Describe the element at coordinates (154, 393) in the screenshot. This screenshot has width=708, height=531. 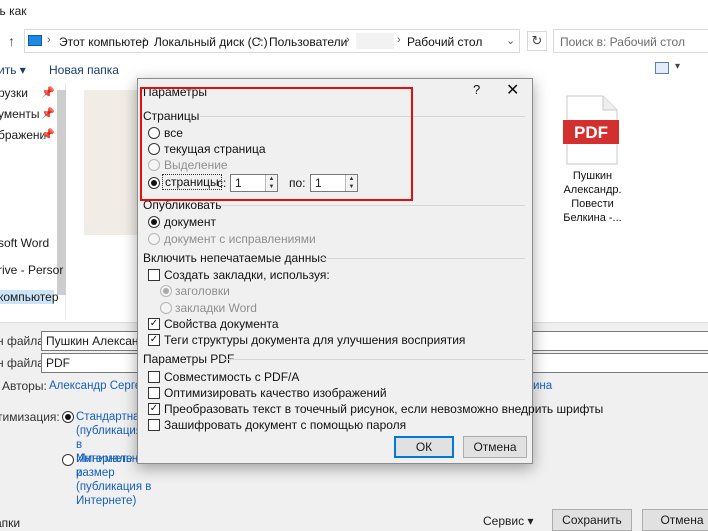
I see `optimize-images-checkbox` at that location.